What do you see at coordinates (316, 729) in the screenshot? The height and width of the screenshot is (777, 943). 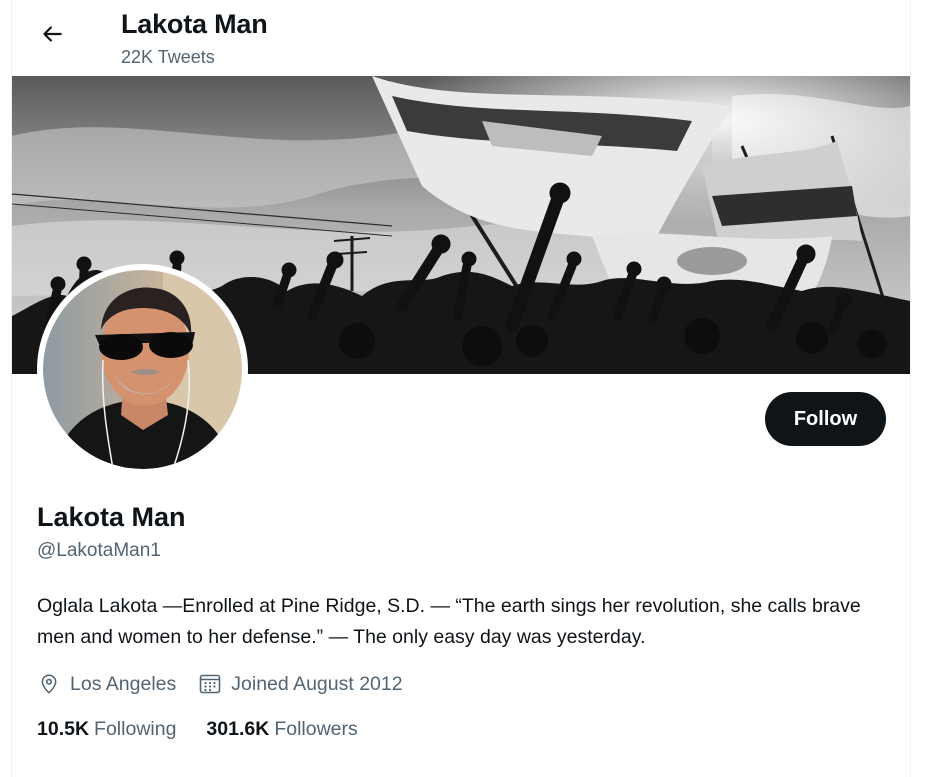 I see `followers-label: Followers` at bounding box center [316, 729].